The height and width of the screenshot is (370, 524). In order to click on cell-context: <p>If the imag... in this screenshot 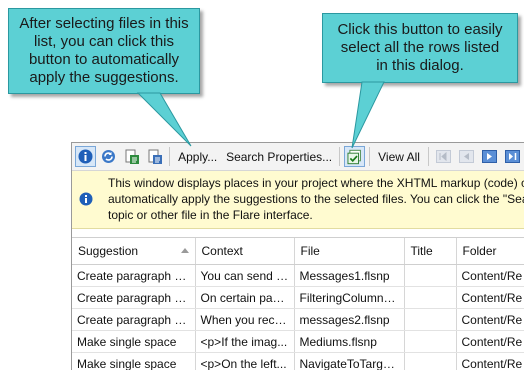, I will do `click(244, 342)`.